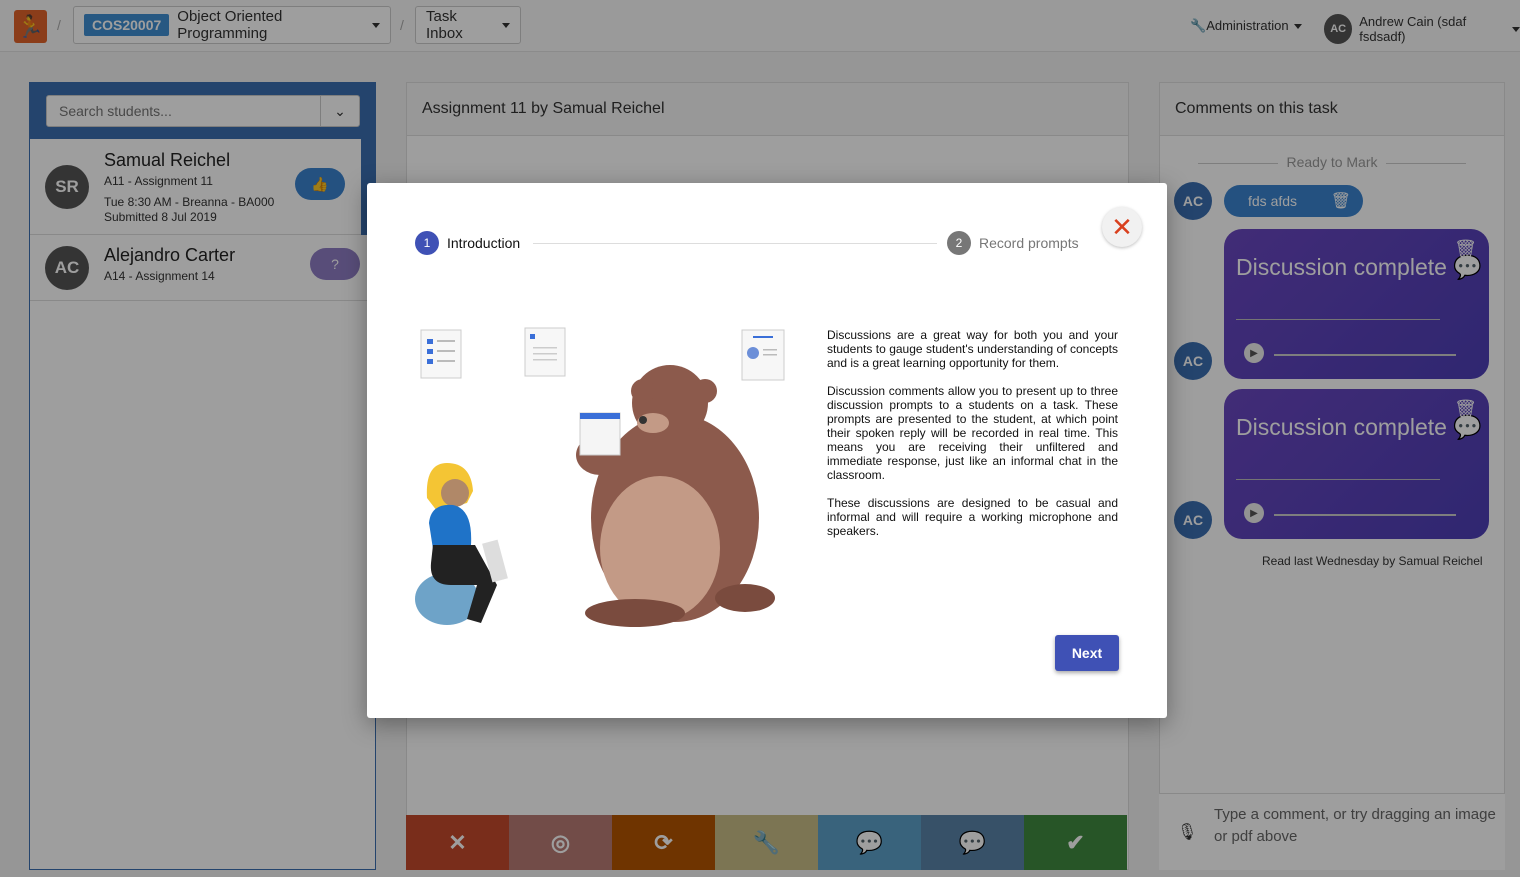 The image size is (1520, 877). What do you see at coordinates (427, 243) in the screenshot?
I see `step-number: 1` at bounding box center [427, 243].